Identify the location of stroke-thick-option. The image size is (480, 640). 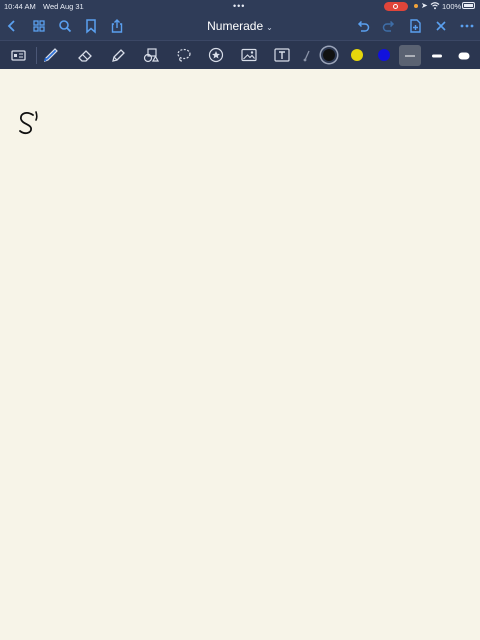
(464, 55).